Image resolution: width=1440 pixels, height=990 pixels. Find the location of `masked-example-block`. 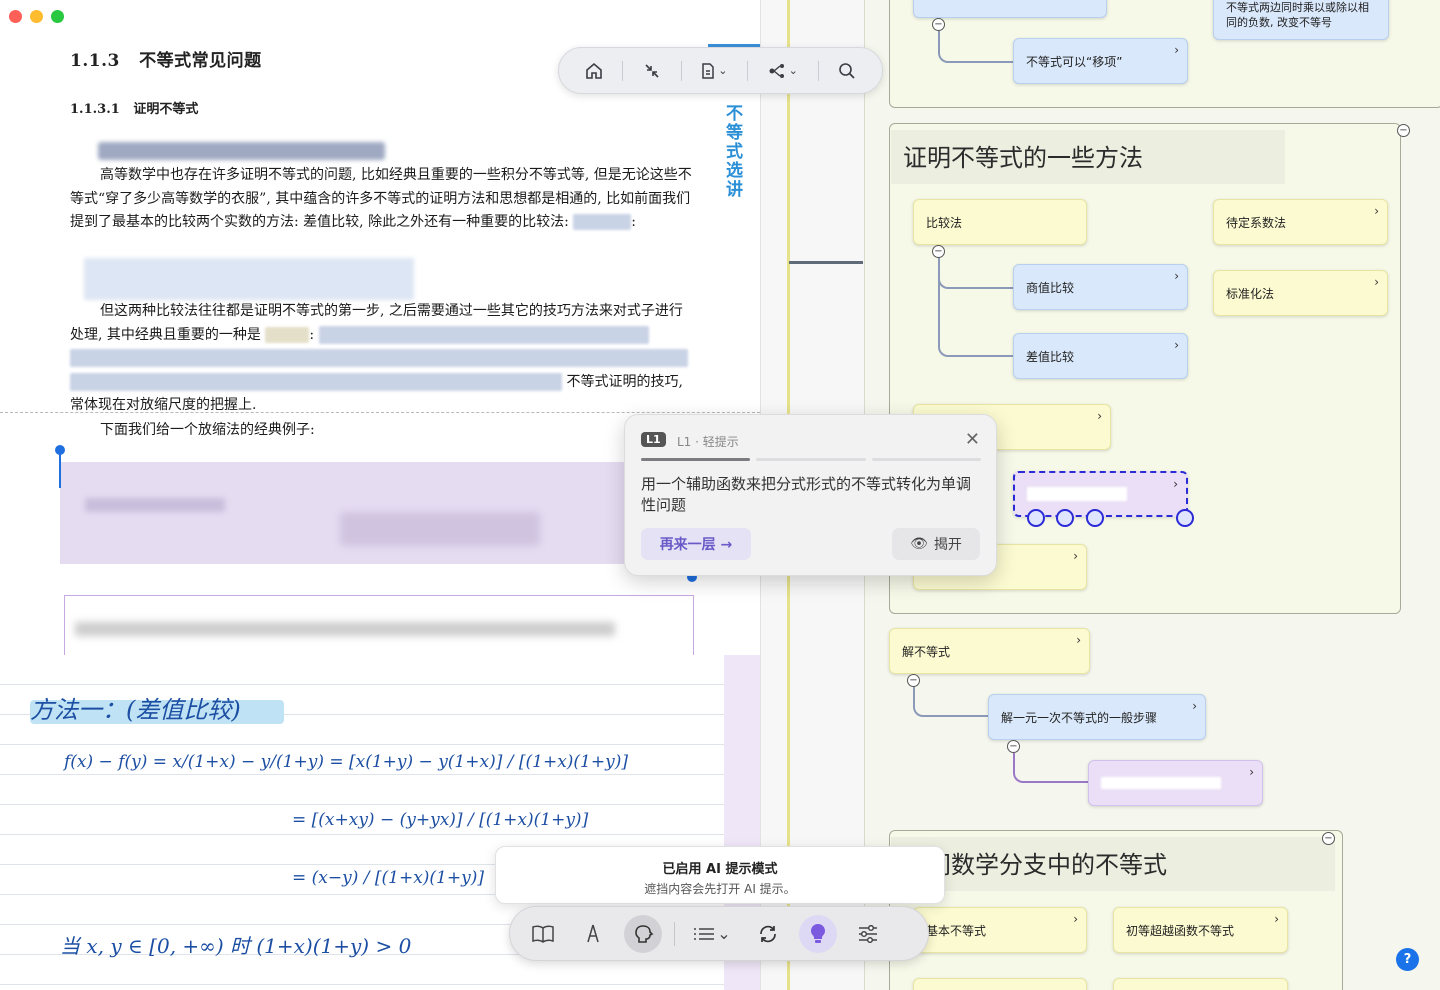

masked-example-block is located at coordinates (380, 513).